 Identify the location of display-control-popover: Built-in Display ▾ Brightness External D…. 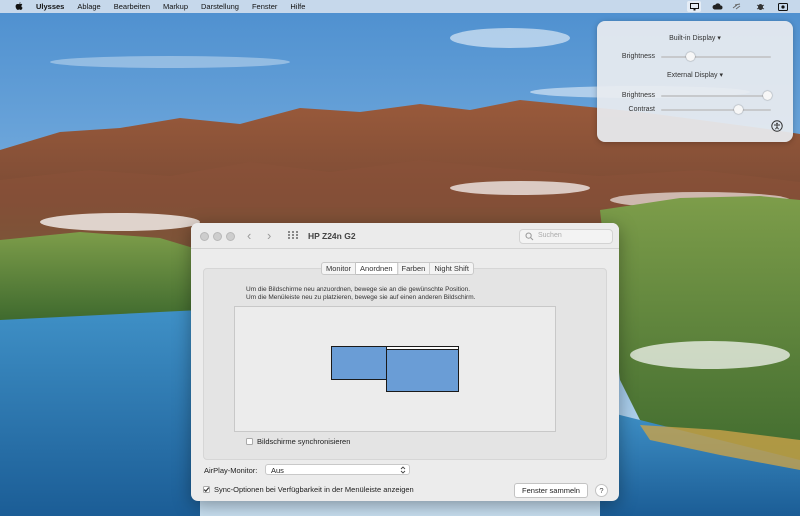
(695, 81).